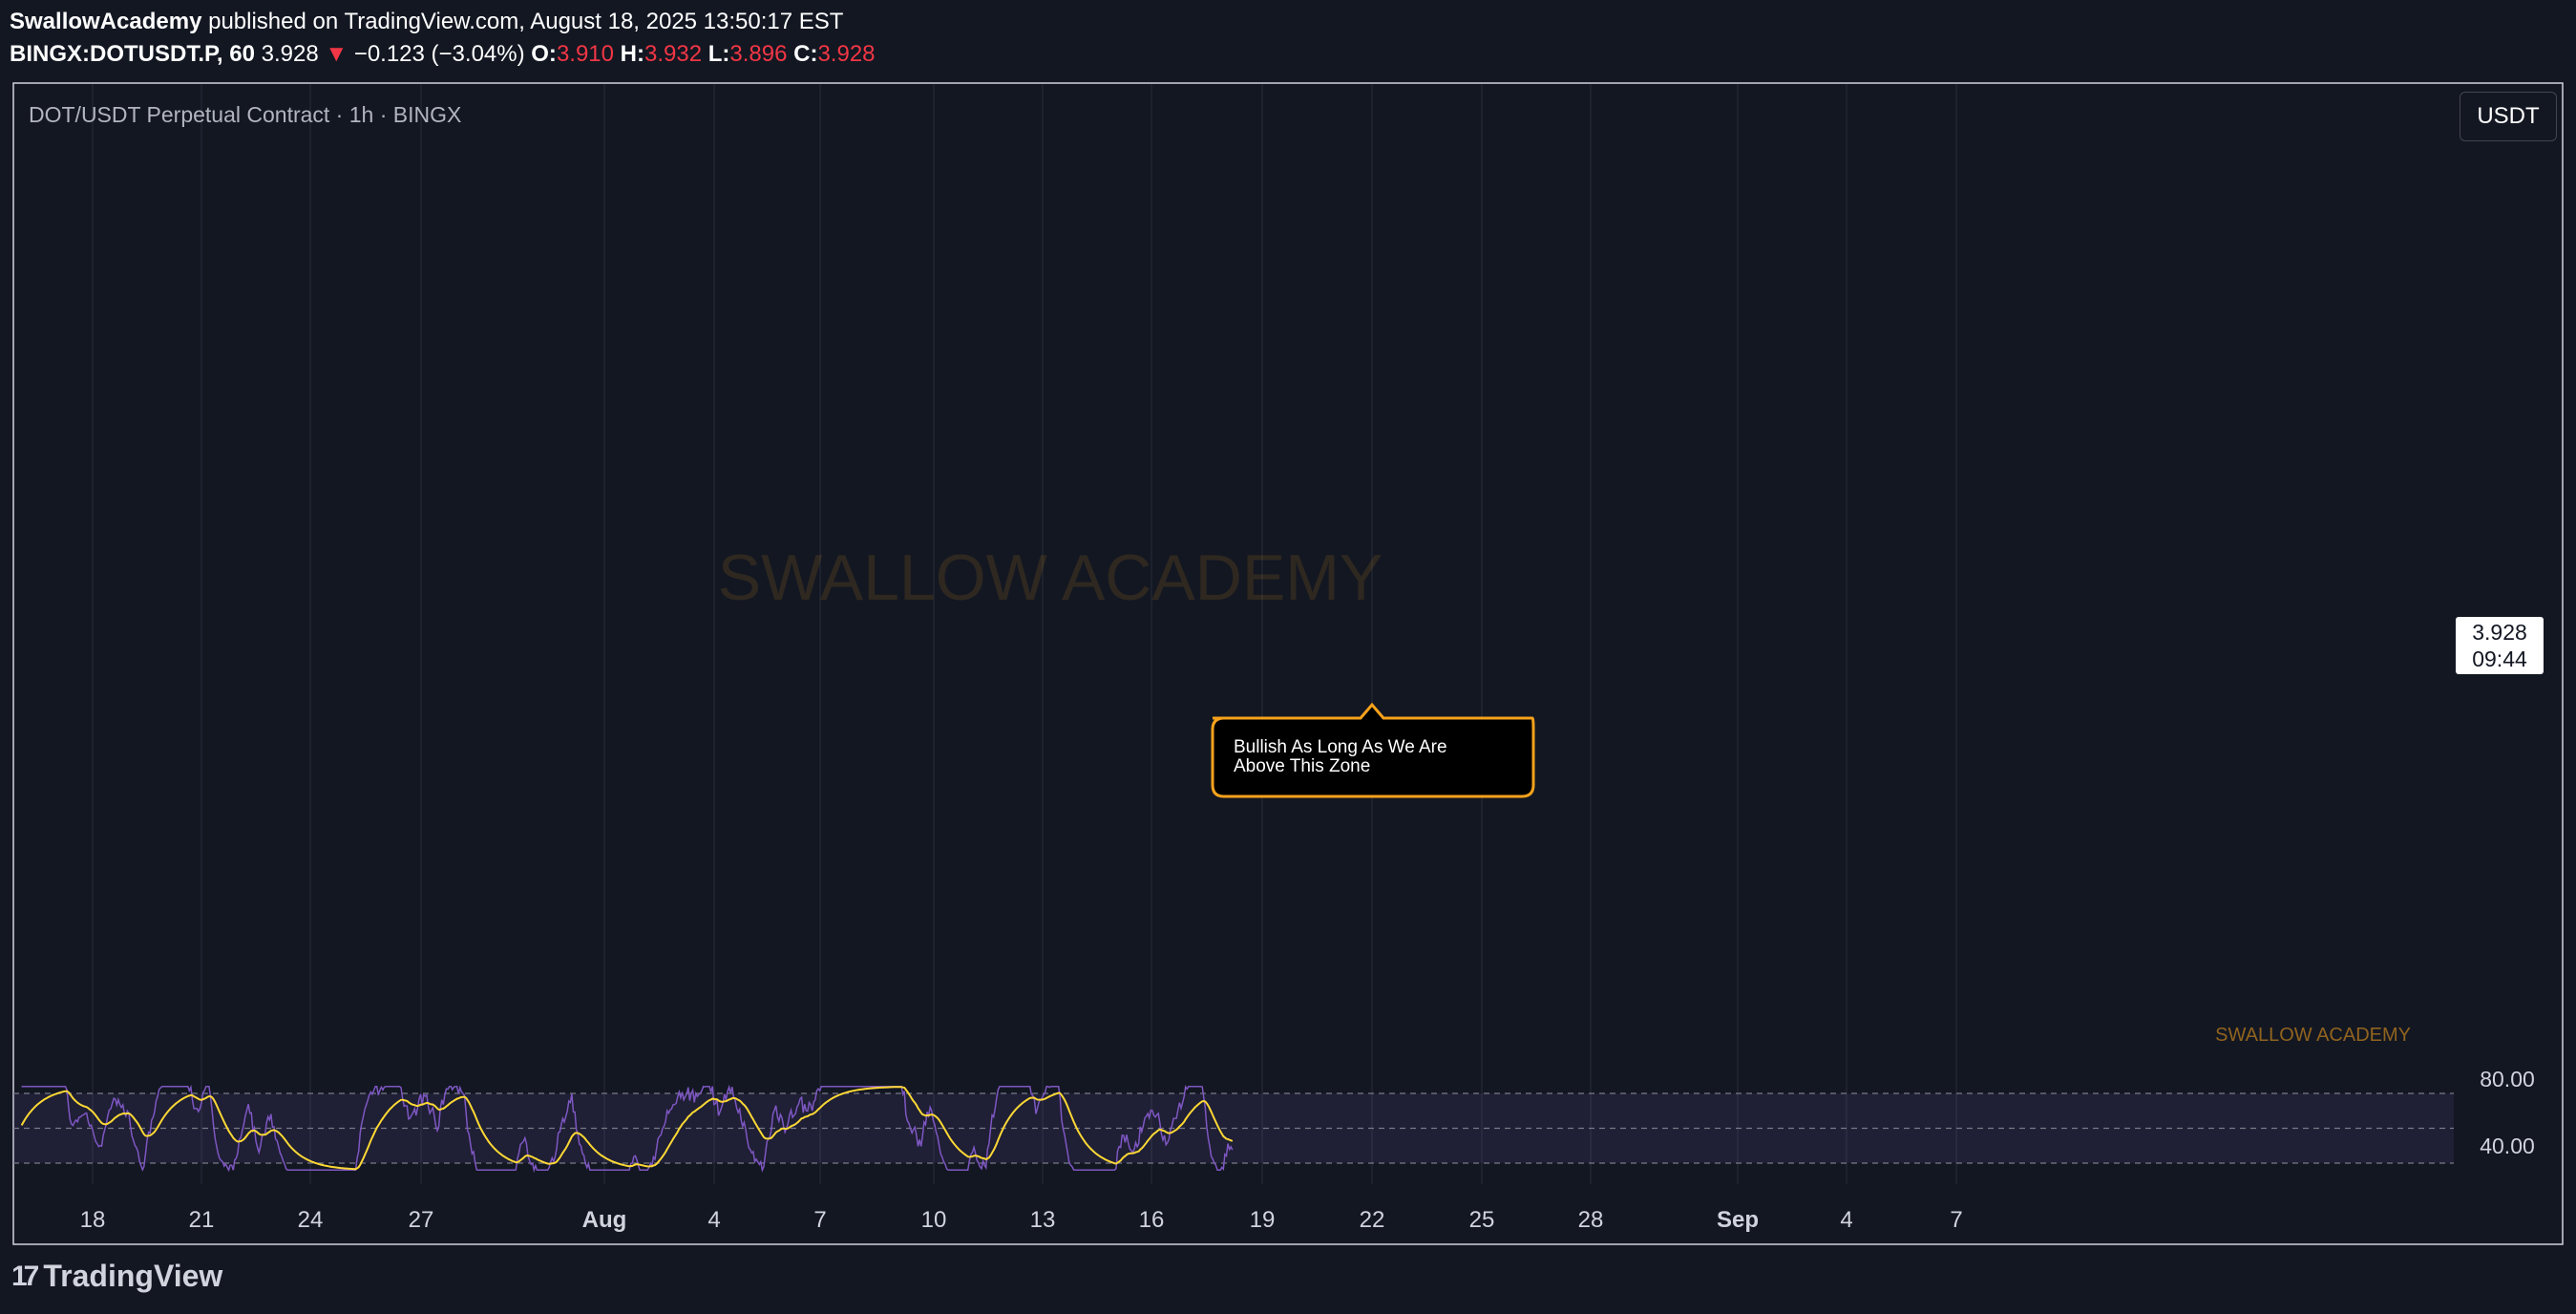 Image resolution: width=2576 pixels, height=1314 pixels. What do you see at coordinates (1372, 1220) in the screenshot?
I see `time-tick-label: 22` at bounding box center [1372, 1220].